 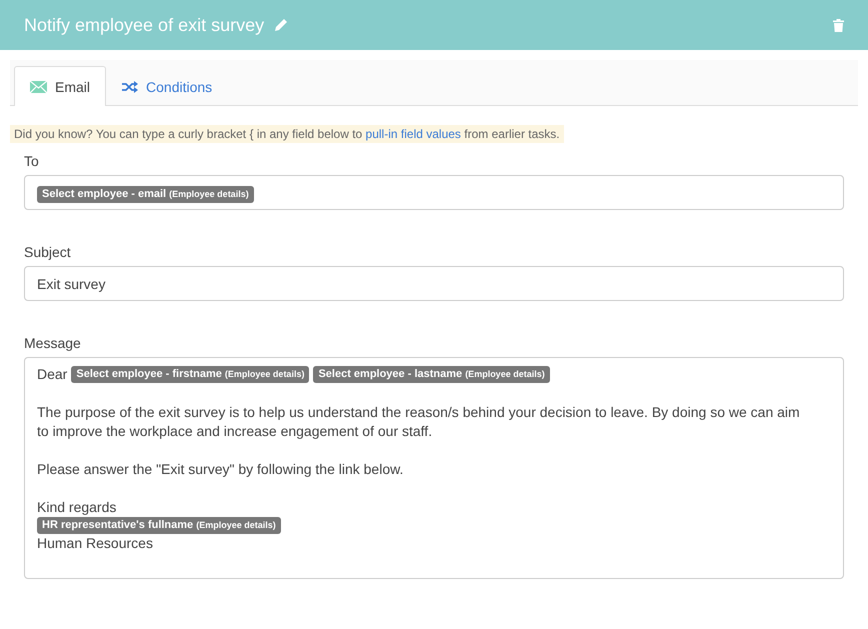 I want to click on shuffle-icon, so click(x=130, y=86).